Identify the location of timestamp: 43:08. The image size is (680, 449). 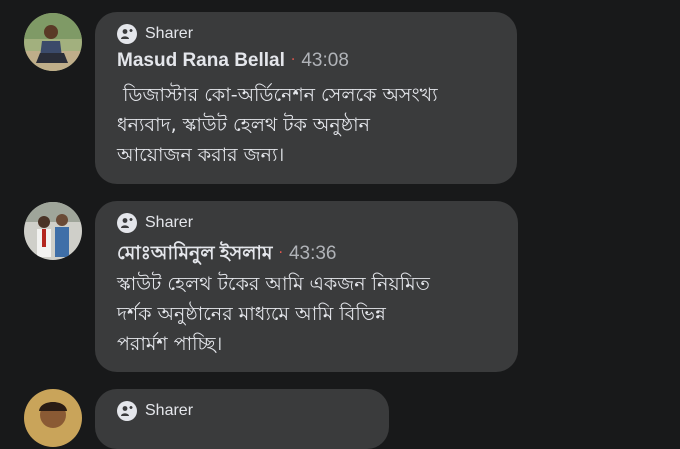
(325, 61).